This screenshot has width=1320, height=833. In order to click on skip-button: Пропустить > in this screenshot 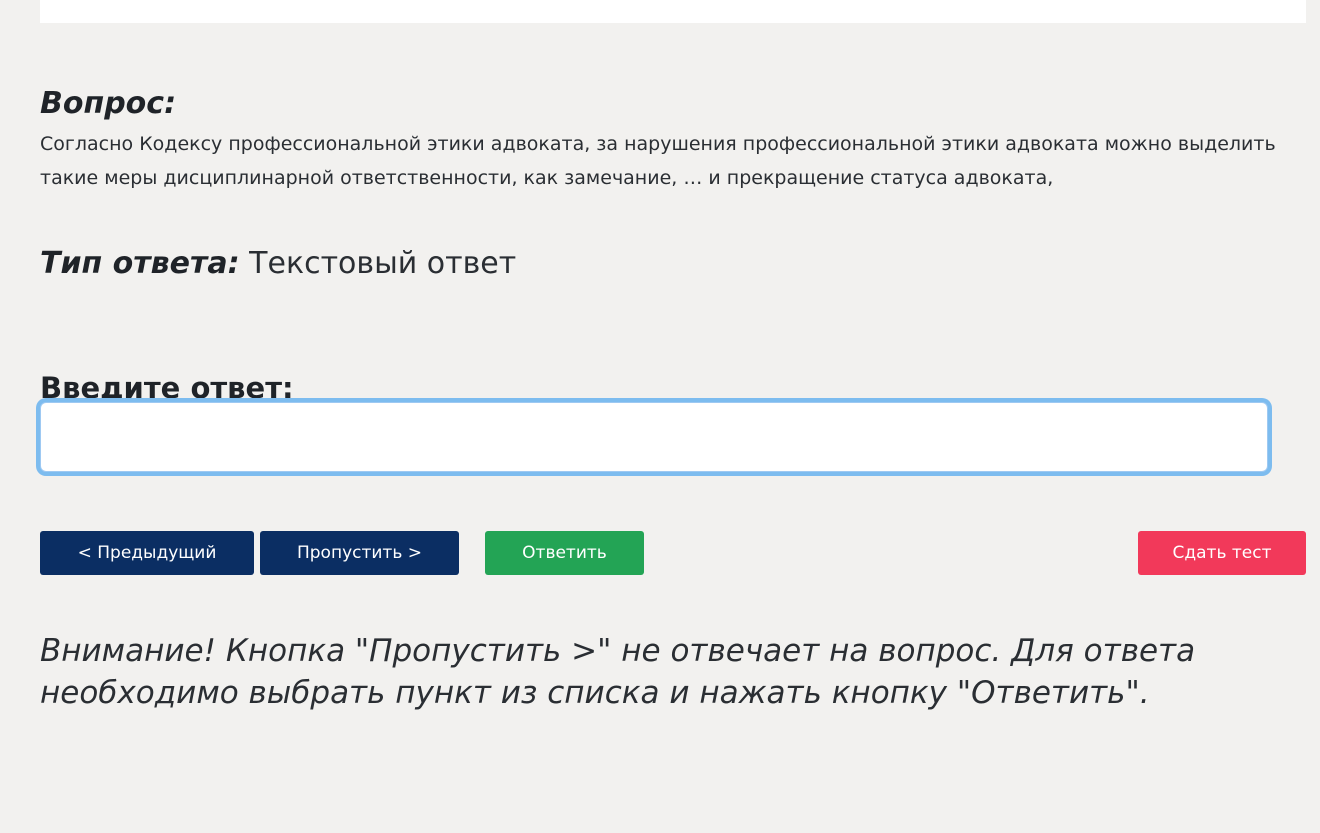, I will do `click(359, 553)`.